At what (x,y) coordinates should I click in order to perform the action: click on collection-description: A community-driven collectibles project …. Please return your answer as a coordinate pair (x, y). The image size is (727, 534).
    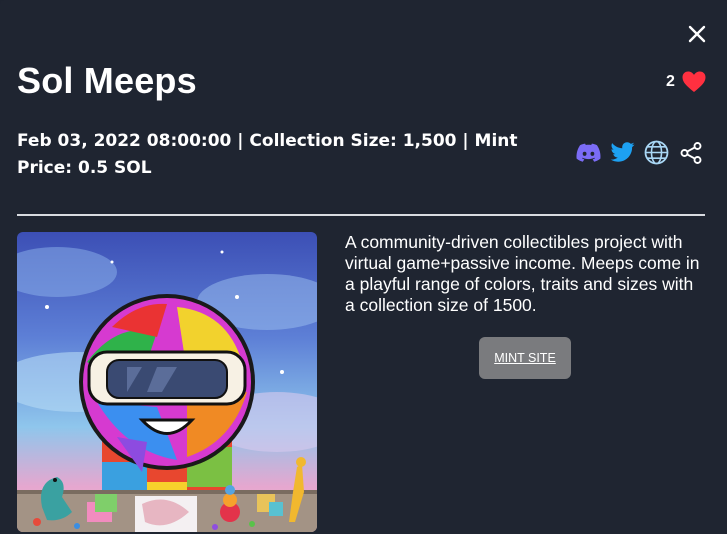
    Looking at the image, I should click on (522, 273).